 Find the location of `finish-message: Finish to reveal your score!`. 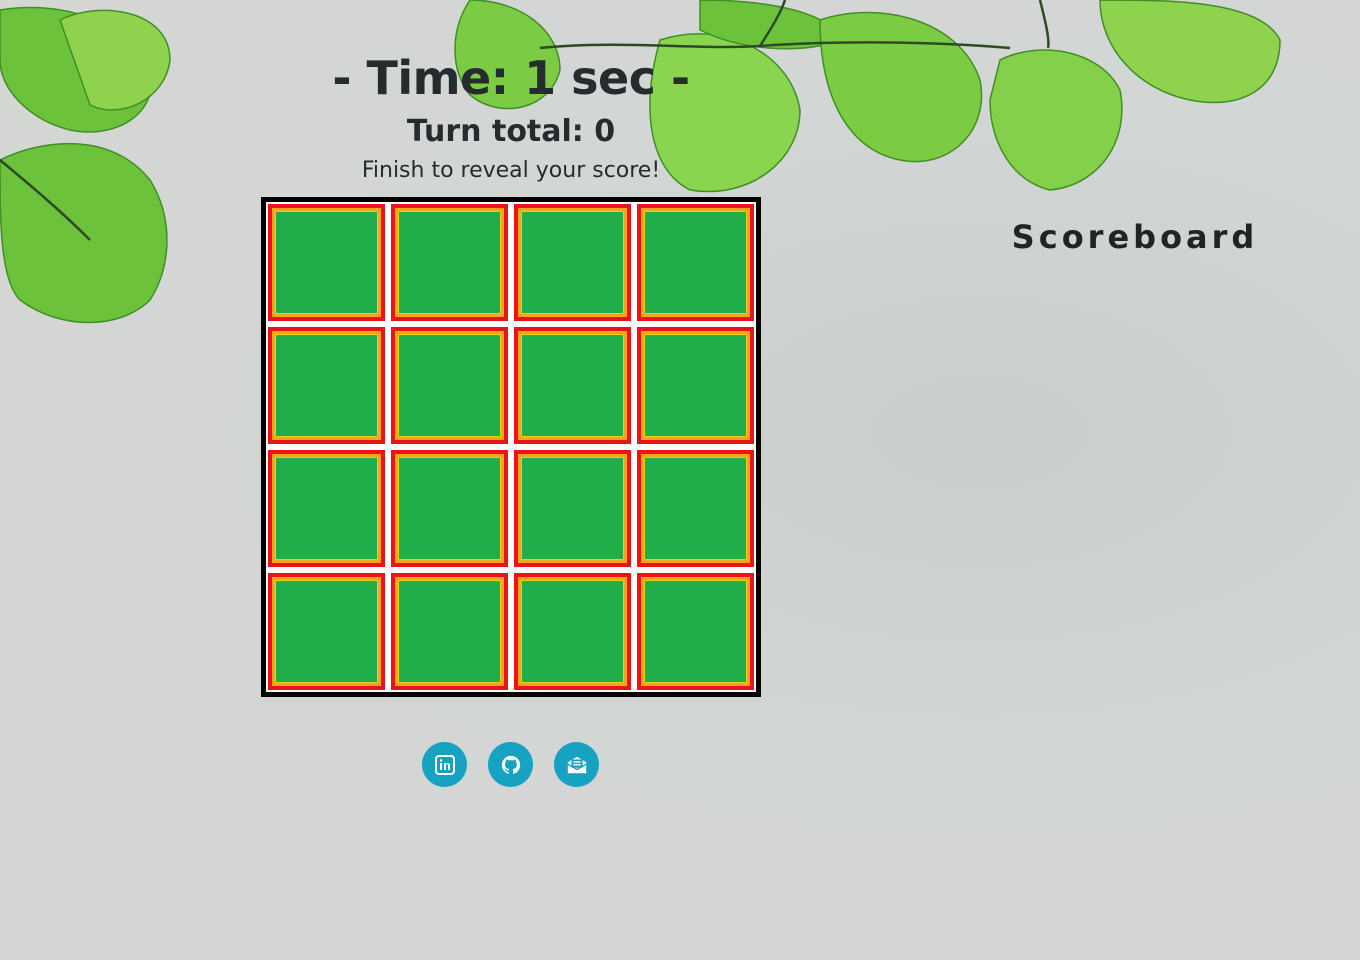

finish-message: Finish to reveal your score! is located at coordinates (511, 170).